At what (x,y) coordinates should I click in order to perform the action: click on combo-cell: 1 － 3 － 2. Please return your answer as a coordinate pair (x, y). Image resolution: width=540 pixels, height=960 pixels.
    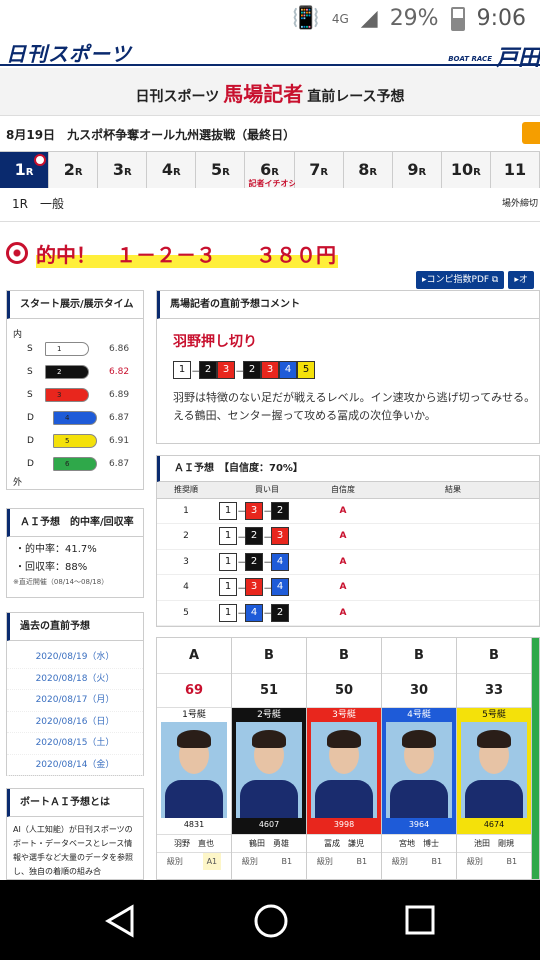
    Looking at the image, I should click on (267, 511).